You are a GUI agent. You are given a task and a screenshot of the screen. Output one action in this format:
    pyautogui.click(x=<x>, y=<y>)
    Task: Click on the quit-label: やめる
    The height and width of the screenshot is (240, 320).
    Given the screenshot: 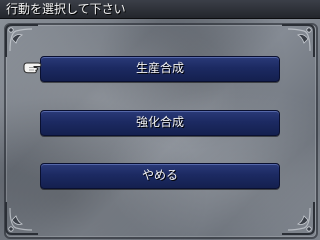 What is the action you would take?
    pyautogui.click(x=159, y=175)
    